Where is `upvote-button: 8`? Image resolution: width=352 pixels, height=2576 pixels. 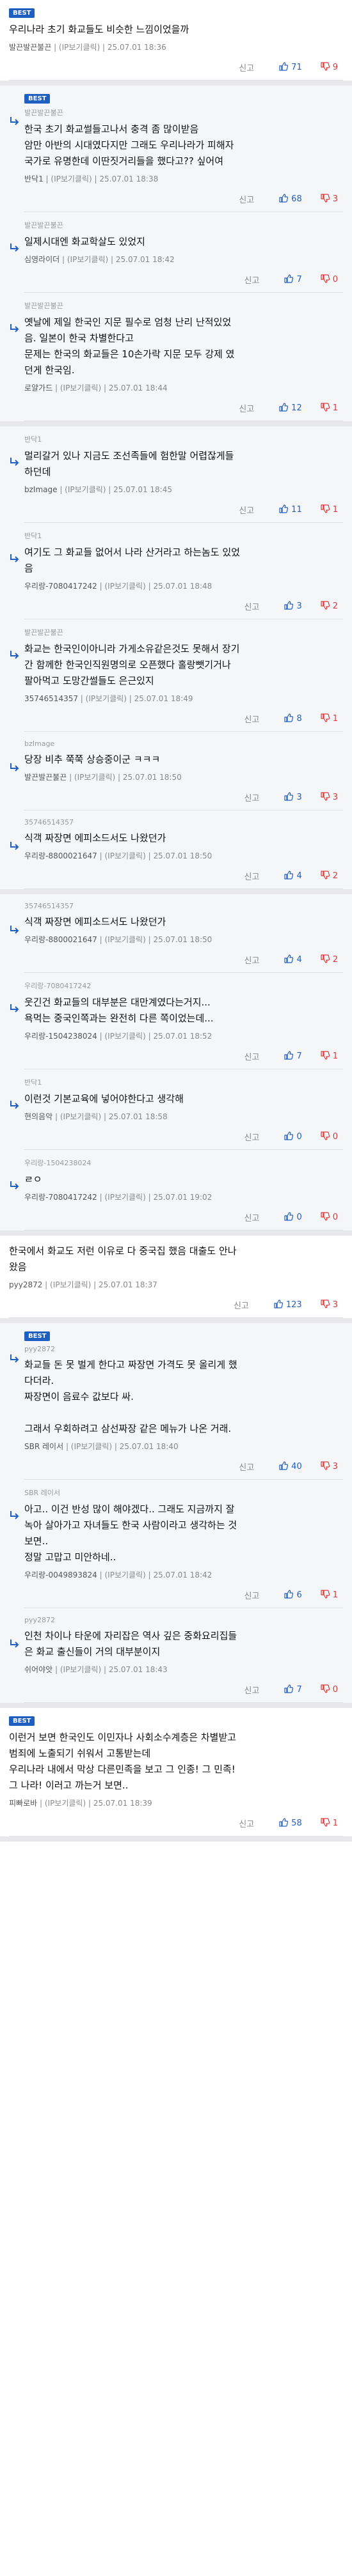
upvote-button: 8 is located at coordinates (293, 719).